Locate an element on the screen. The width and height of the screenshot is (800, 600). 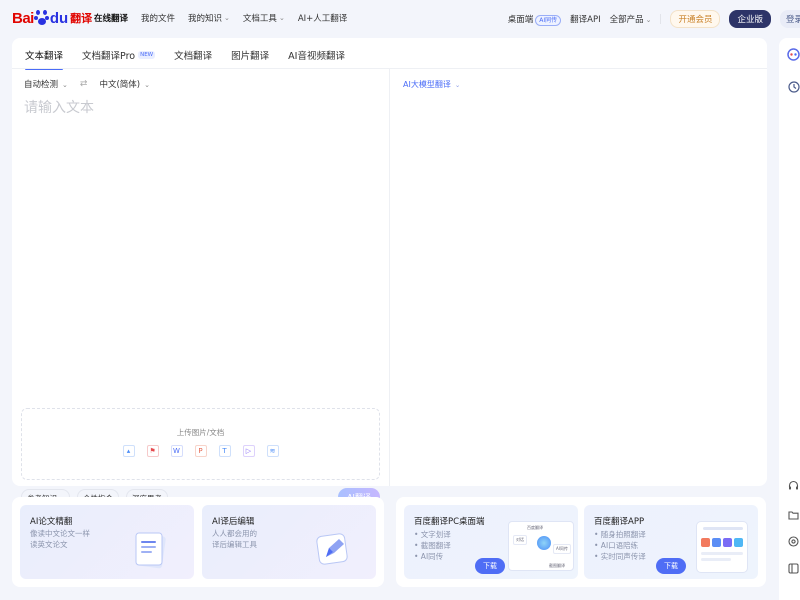
api-link: 翻译API is located at coordinates (585, 19).